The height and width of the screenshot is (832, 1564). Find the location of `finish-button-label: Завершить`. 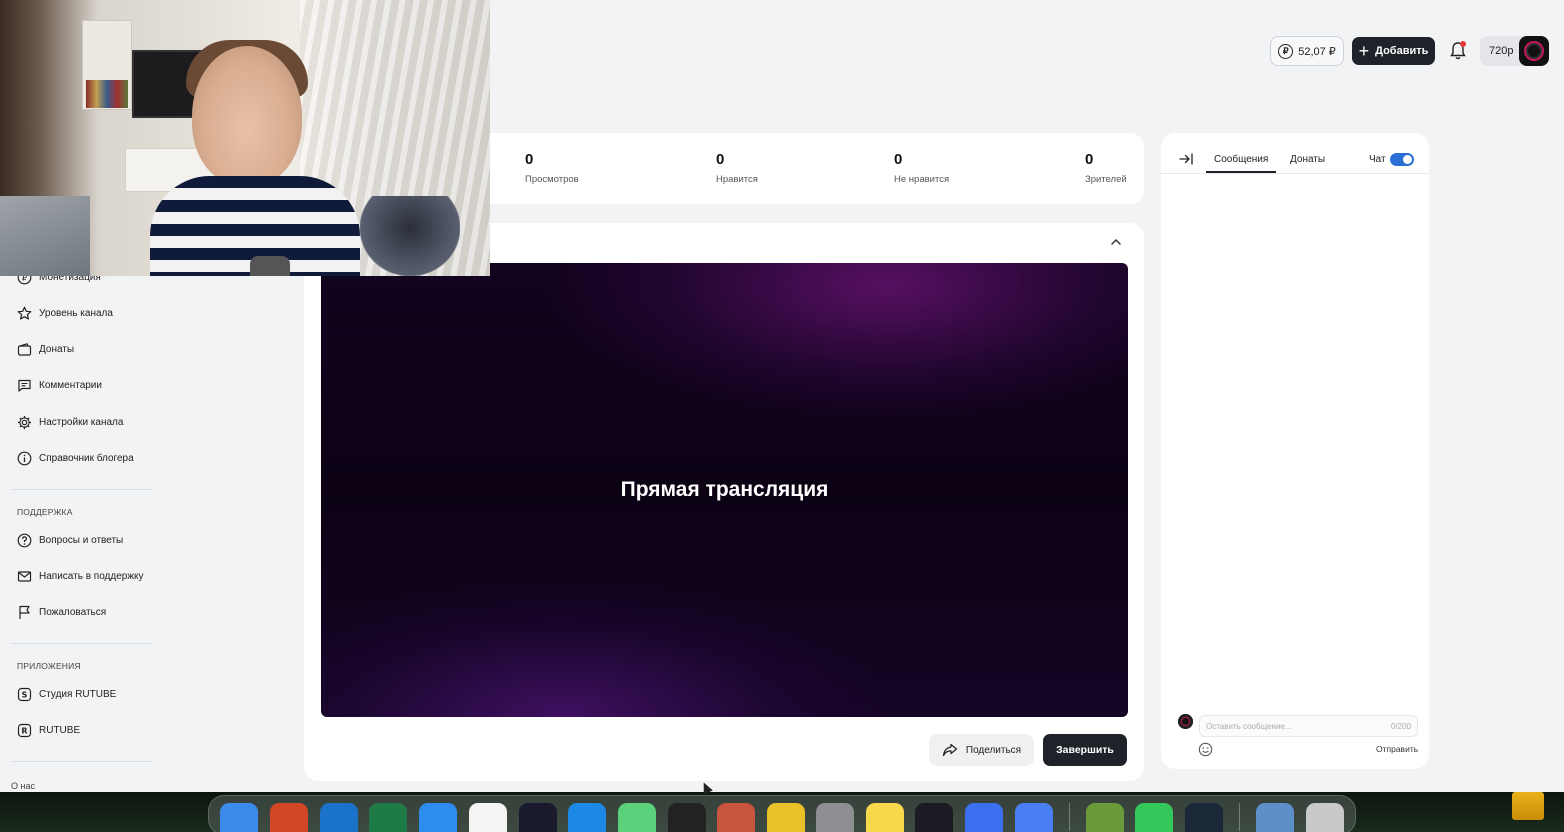

finish-button-label: Завершить is located at coordinates (1085, 750).